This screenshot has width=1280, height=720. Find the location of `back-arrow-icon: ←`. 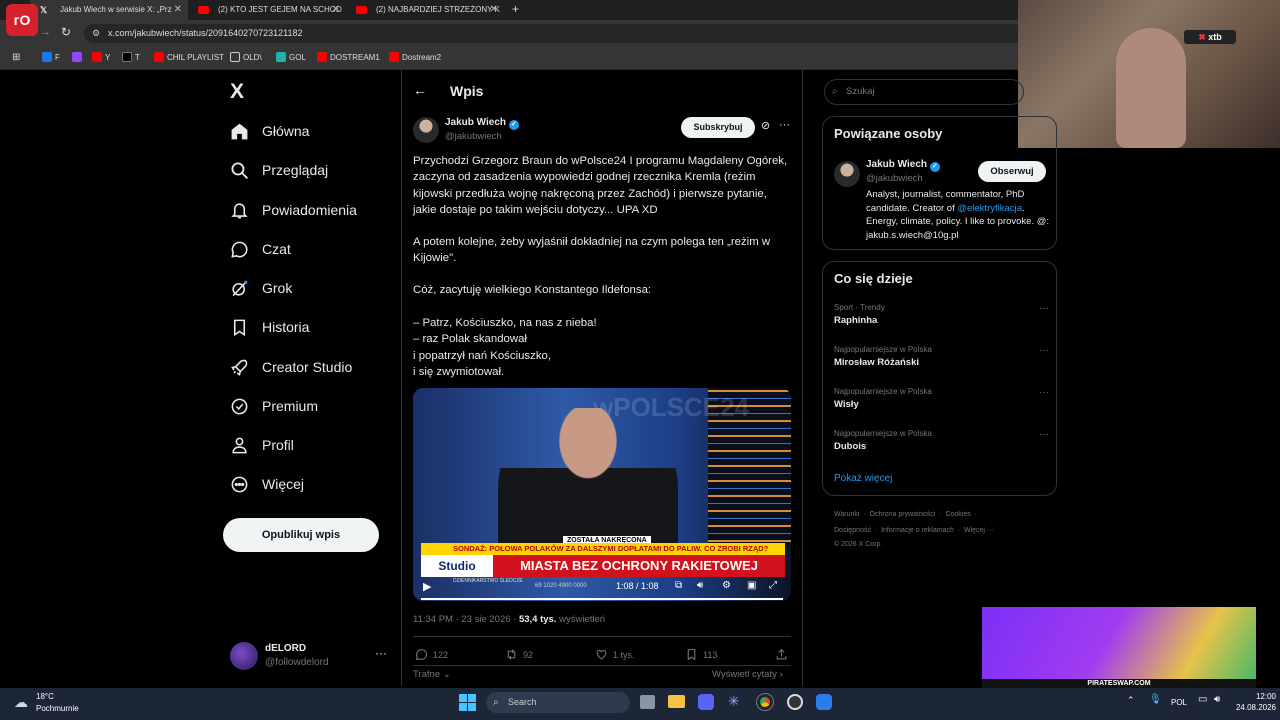

back-arrow-icon: ← is located at coordinates (420, 90).